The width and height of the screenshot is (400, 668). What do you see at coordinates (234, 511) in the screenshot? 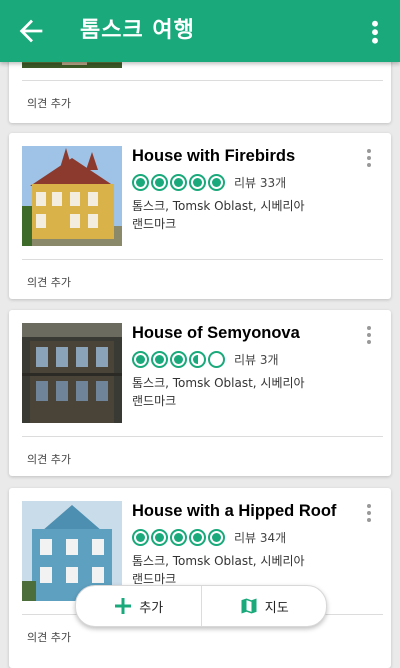
I see `attraction-name: House with a Hipped Roof` at bounding box center [234, 511].